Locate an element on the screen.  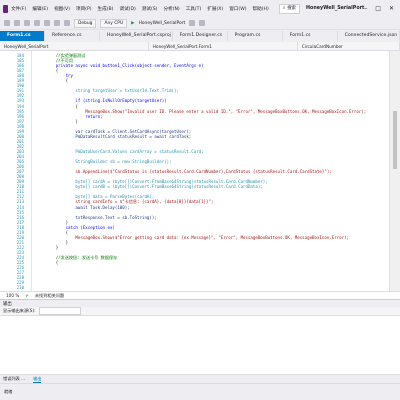
window-controls: – □ ✕ is located at coordinates (382, 8).